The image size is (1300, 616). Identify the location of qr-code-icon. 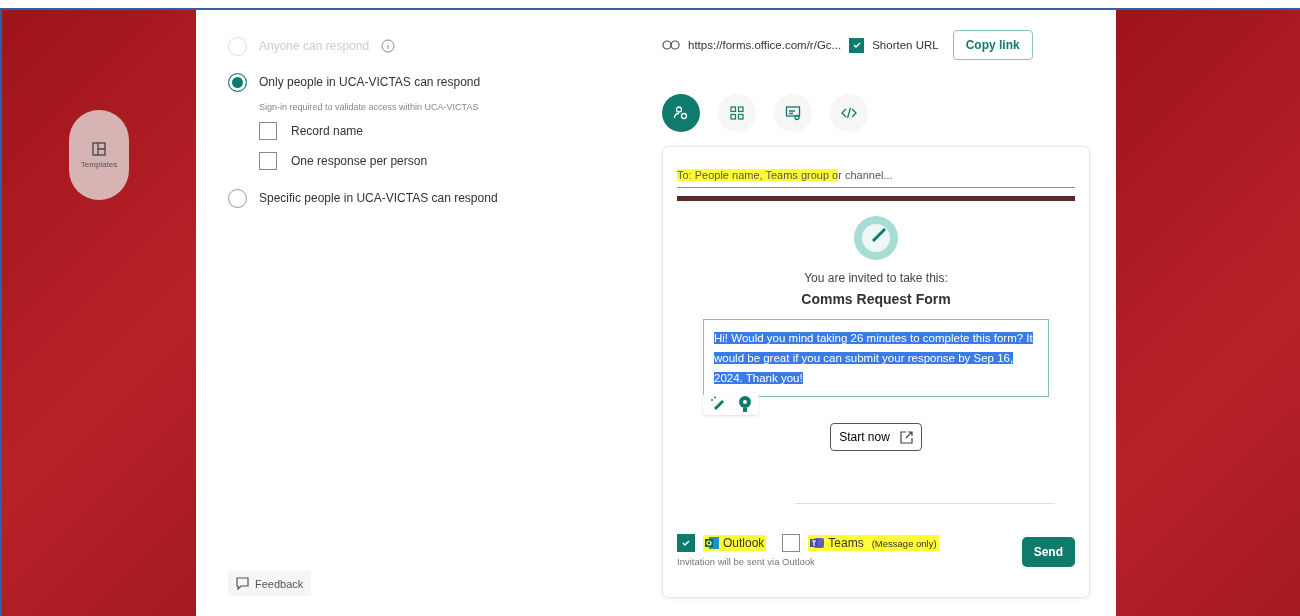
(737, 113).